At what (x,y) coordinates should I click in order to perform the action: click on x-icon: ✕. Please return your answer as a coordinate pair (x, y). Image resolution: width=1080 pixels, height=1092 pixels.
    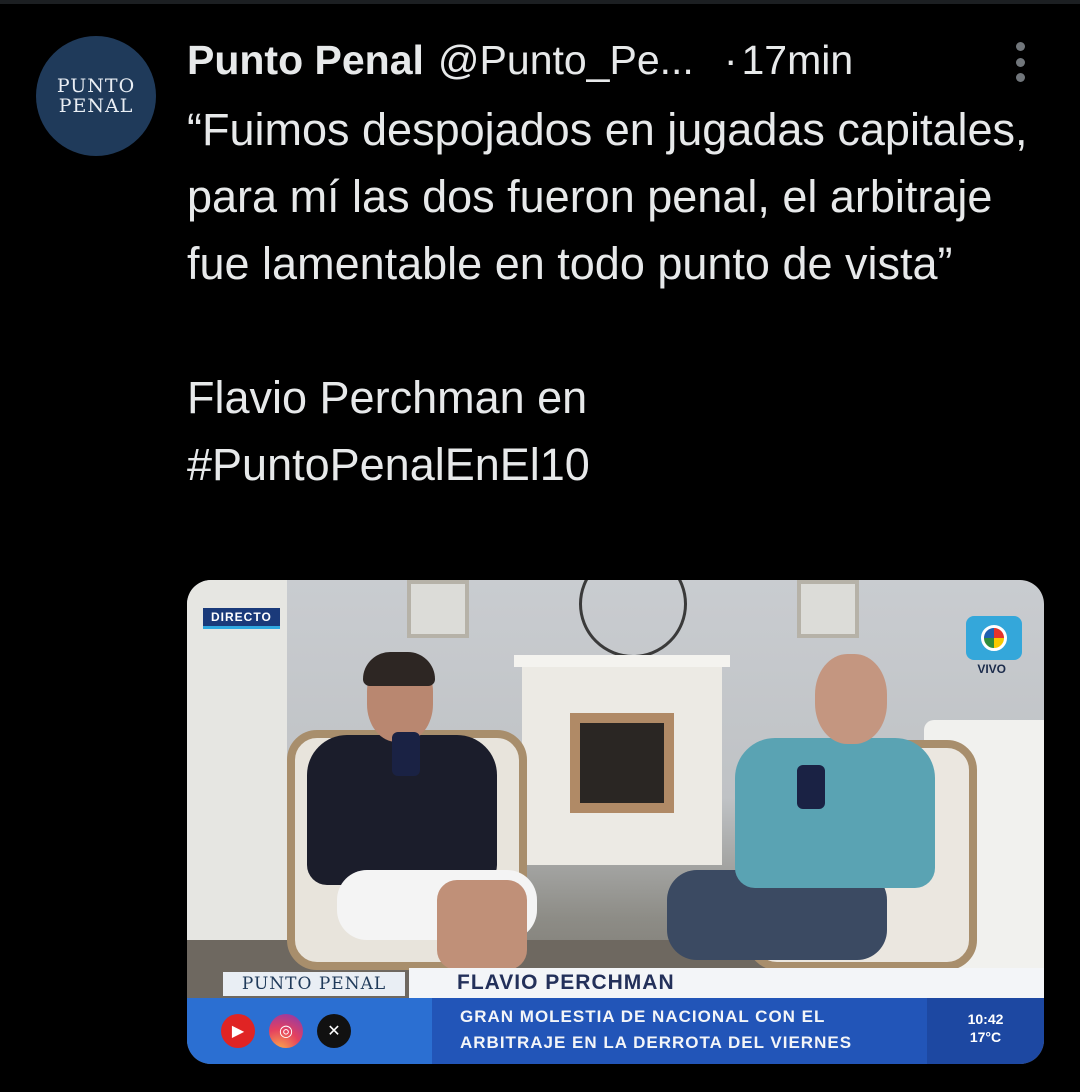
    Looking at the image, I should click on (334, 1031).